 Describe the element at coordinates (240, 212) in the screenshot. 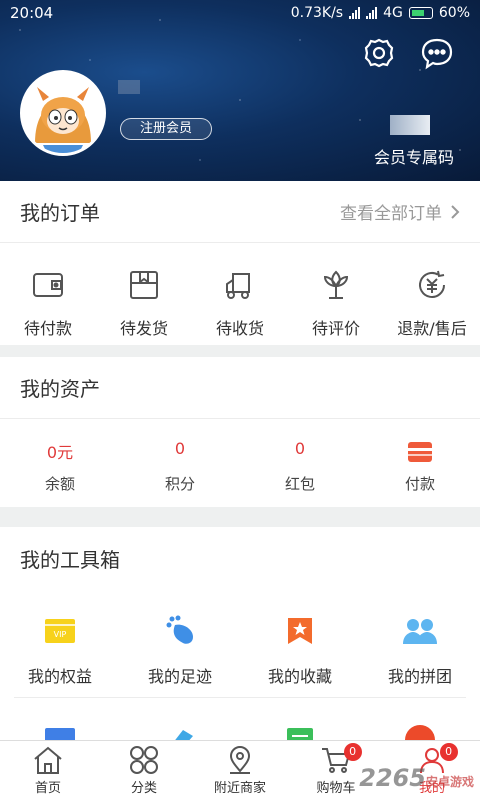

I see `orders-header: 我的订单 查看全部订单` at that location.